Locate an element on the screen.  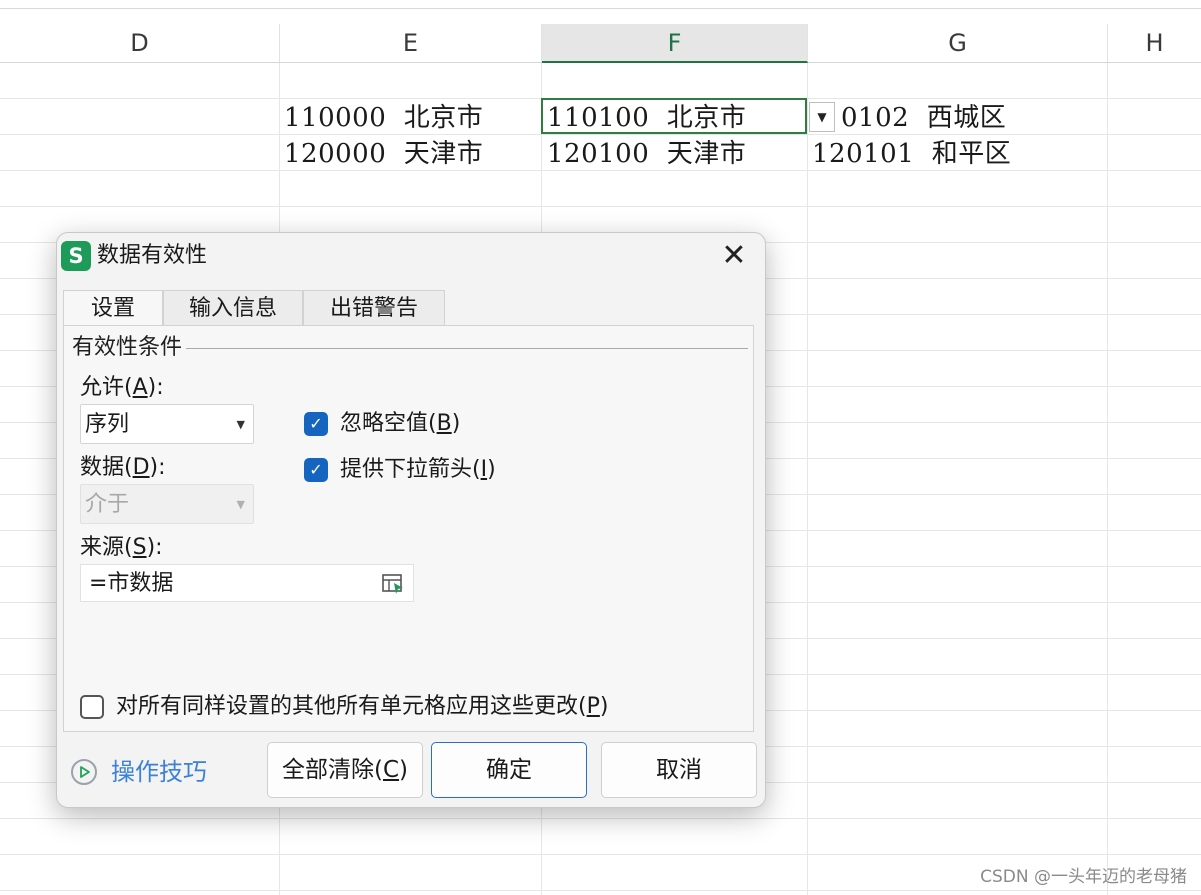
wps-spreadsheet-icon: S is located at coordinates (76, 256).